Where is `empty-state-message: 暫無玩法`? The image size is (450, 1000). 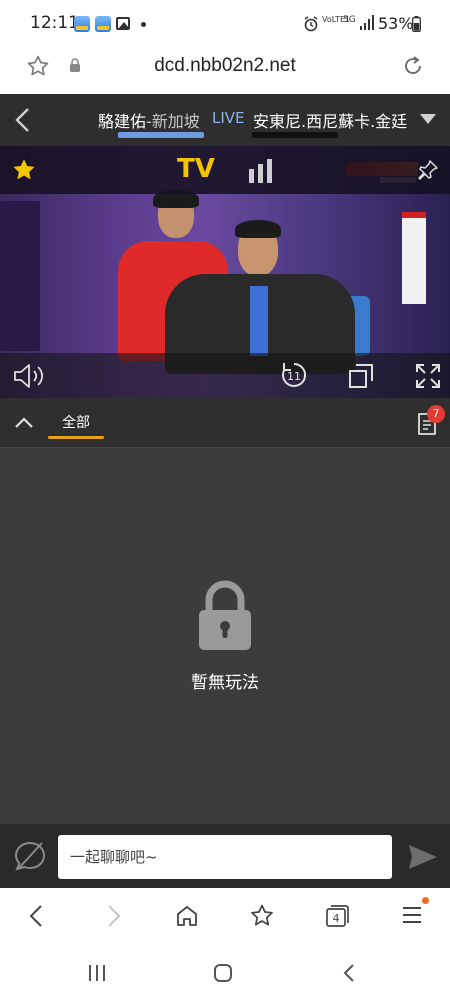
empty-state-message: 暫無玩法 is located at coordinates (225, 683).